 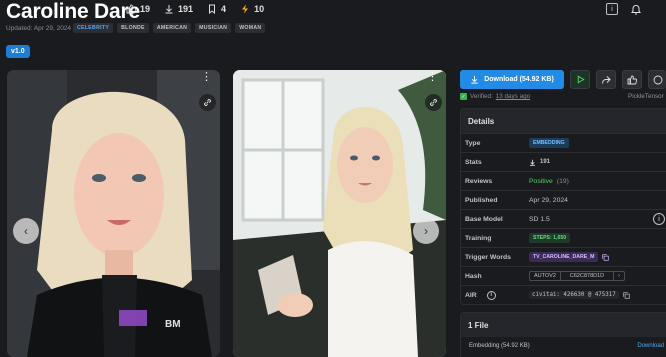 I want to click on tag-list: CELEBRITY BLONDE AMERICAN MUSICIAN WOMAN, so click(x=169, y=28).